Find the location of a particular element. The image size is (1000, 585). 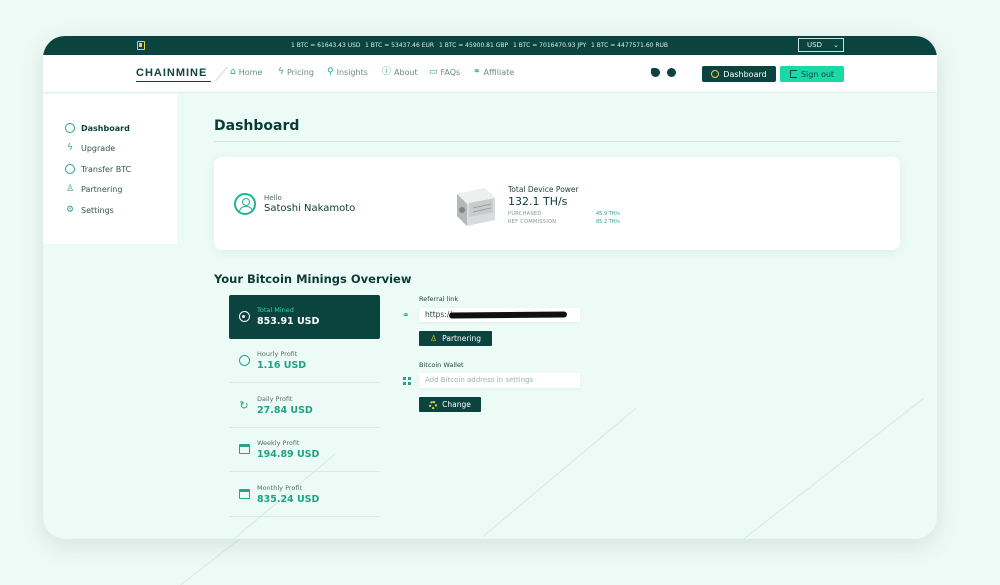

ticker-rate-rub: 1 BTC = 4477571.60 RUB is located at coordinates (630, 45).